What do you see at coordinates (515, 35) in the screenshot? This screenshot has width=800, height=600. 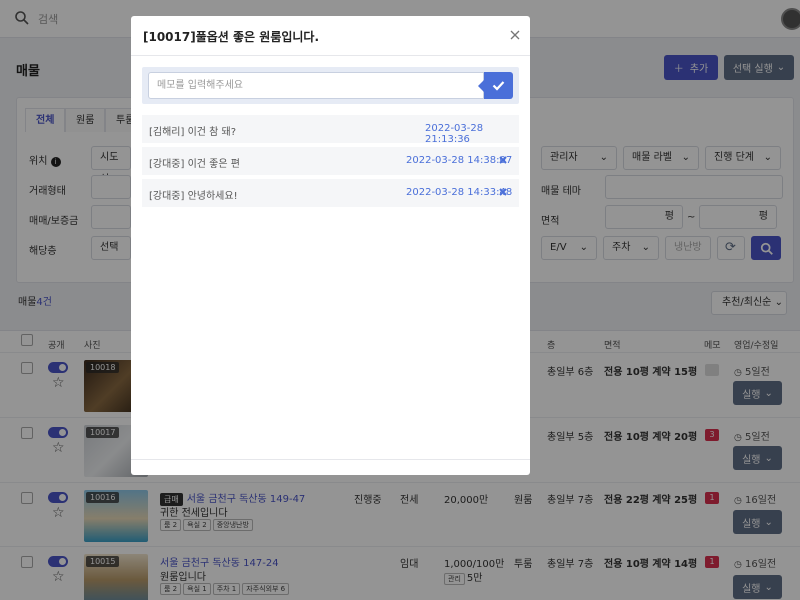 I see `close-icon` at bounding box center [515, 35].